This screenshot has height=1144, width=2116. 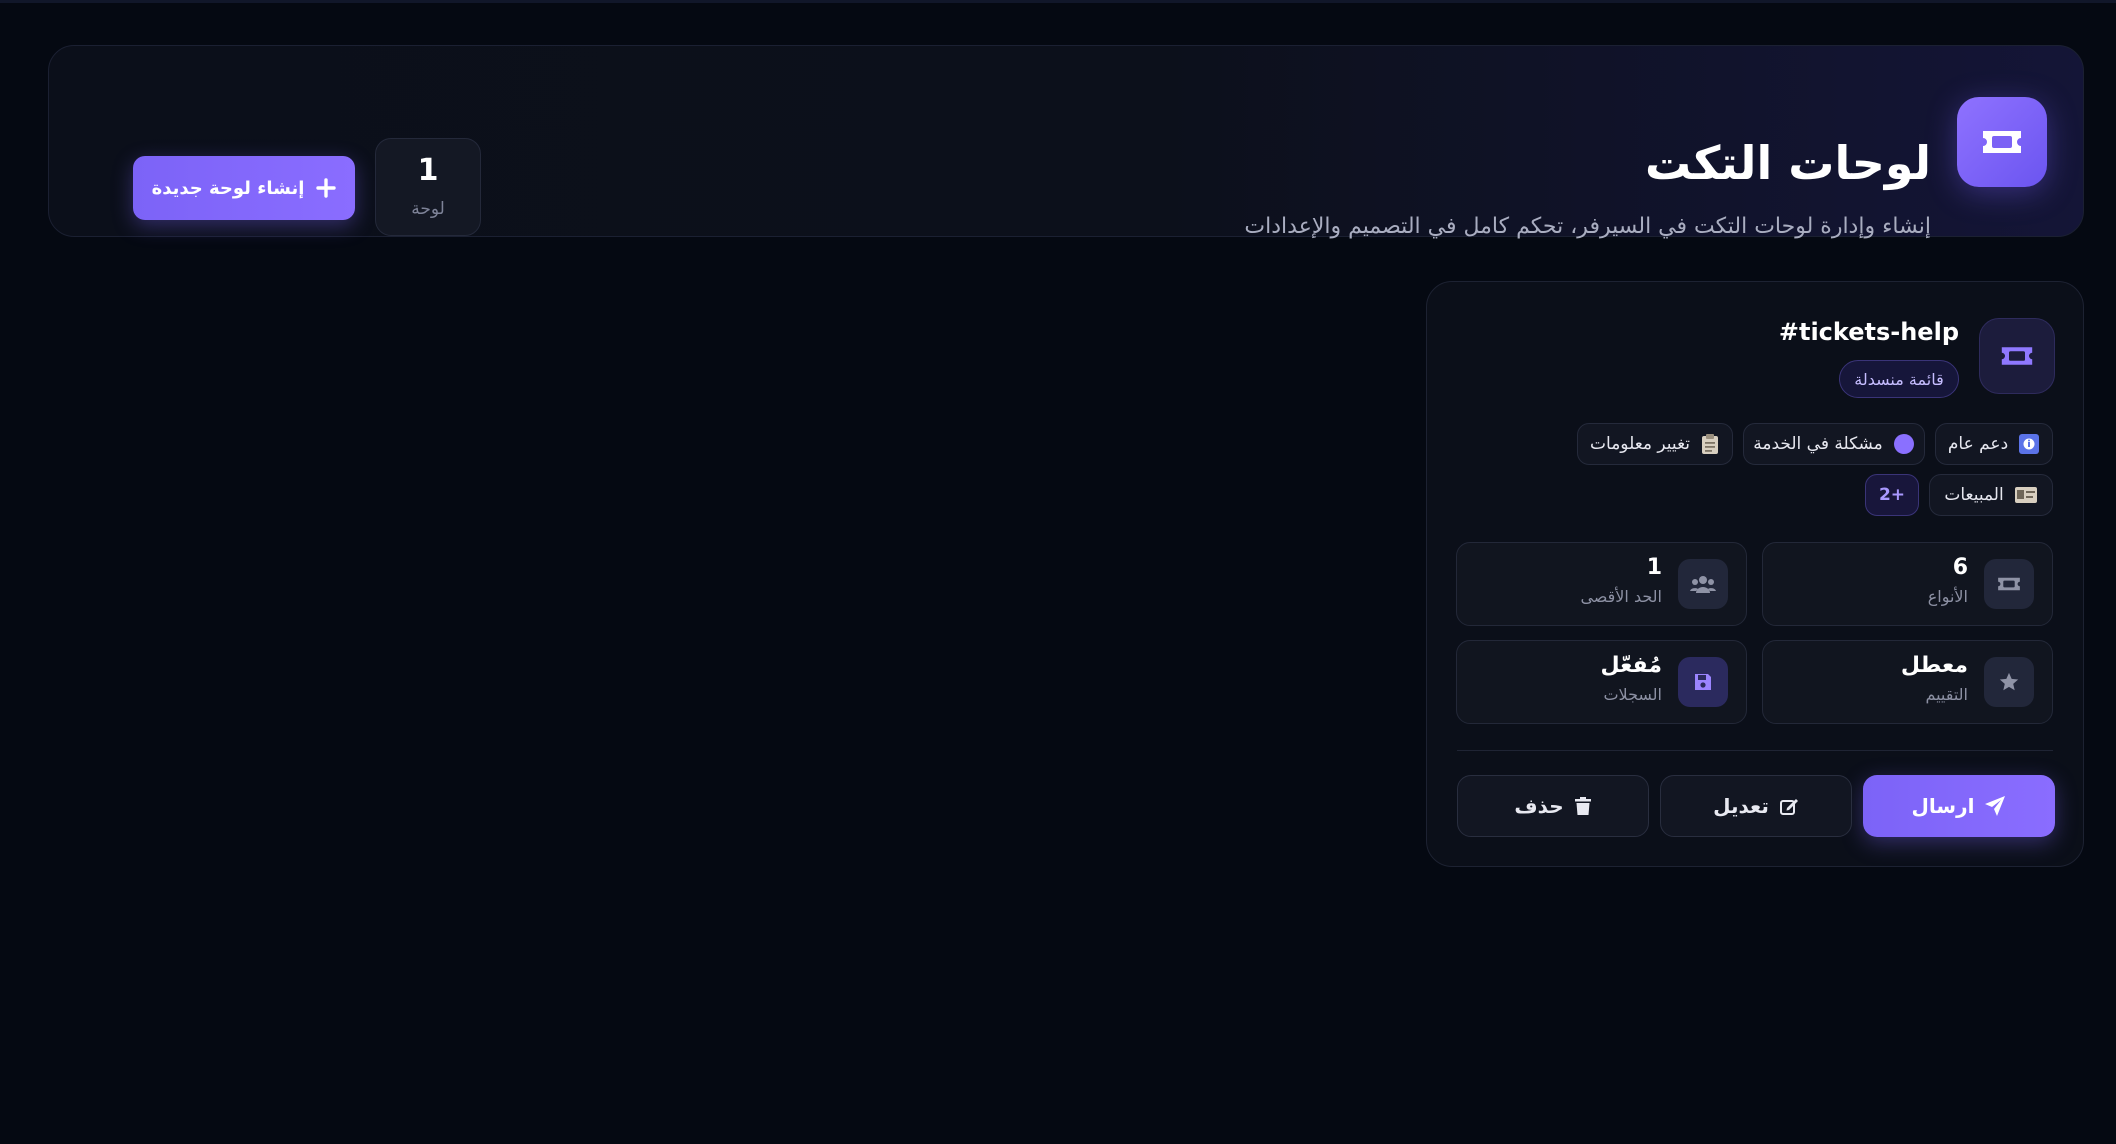 What do you see at coordinates (1903, 444) in the screenshot?
I see `purple-circle-icon` at bounding box center [1903, 444].